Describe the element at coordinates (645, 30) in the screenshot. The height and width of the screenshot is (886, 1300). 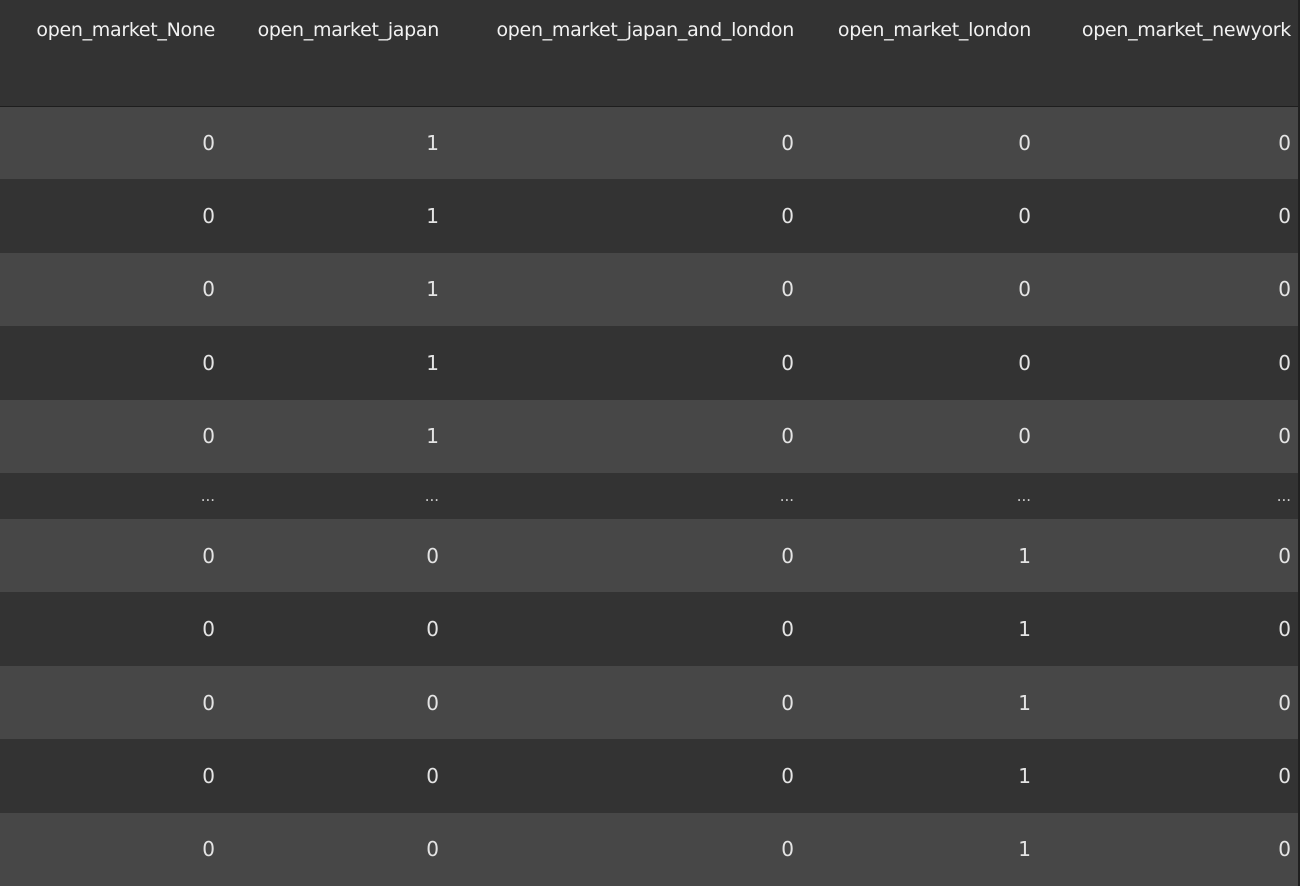
I see `column-header-open-market-japan-and-london: open_market_japan_and_london` at that location.